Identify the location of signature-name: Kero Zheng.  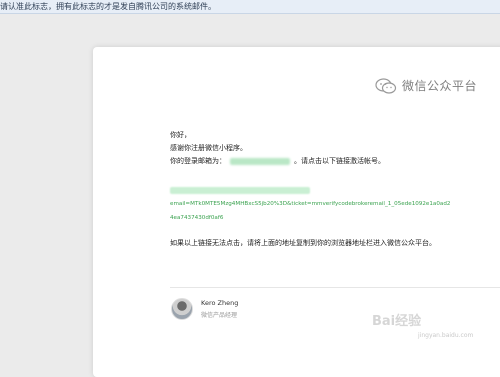
(220, 303).